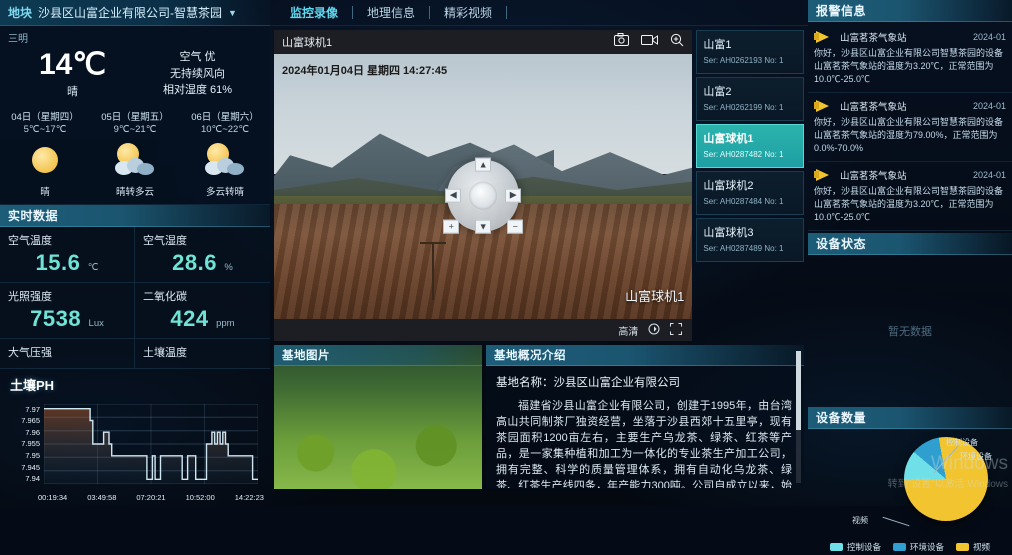  Describe the element at coordinates (483, 164) in the screenshot. I see `ptz-up-button: ▲` at that location.